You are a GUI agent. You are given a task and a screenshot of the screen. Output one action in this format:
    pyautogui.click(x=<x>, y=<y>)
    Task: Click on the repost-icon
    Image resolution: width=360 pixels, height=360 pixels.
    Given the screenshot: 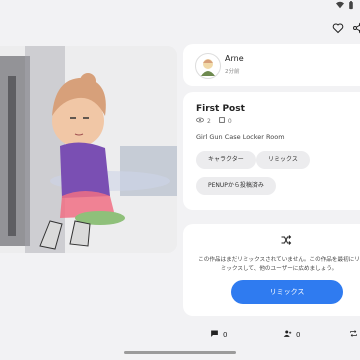 What is the action you would take?
    pyautogui.click(x=353, y=335)
    